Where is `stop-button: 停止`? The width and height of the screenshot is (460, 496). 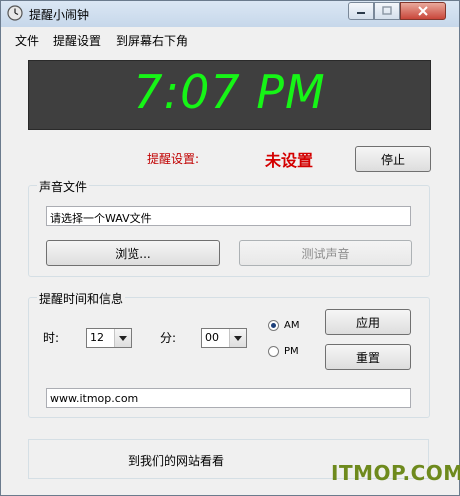
stop-button: 停止 is located at coordinates (393, 159).